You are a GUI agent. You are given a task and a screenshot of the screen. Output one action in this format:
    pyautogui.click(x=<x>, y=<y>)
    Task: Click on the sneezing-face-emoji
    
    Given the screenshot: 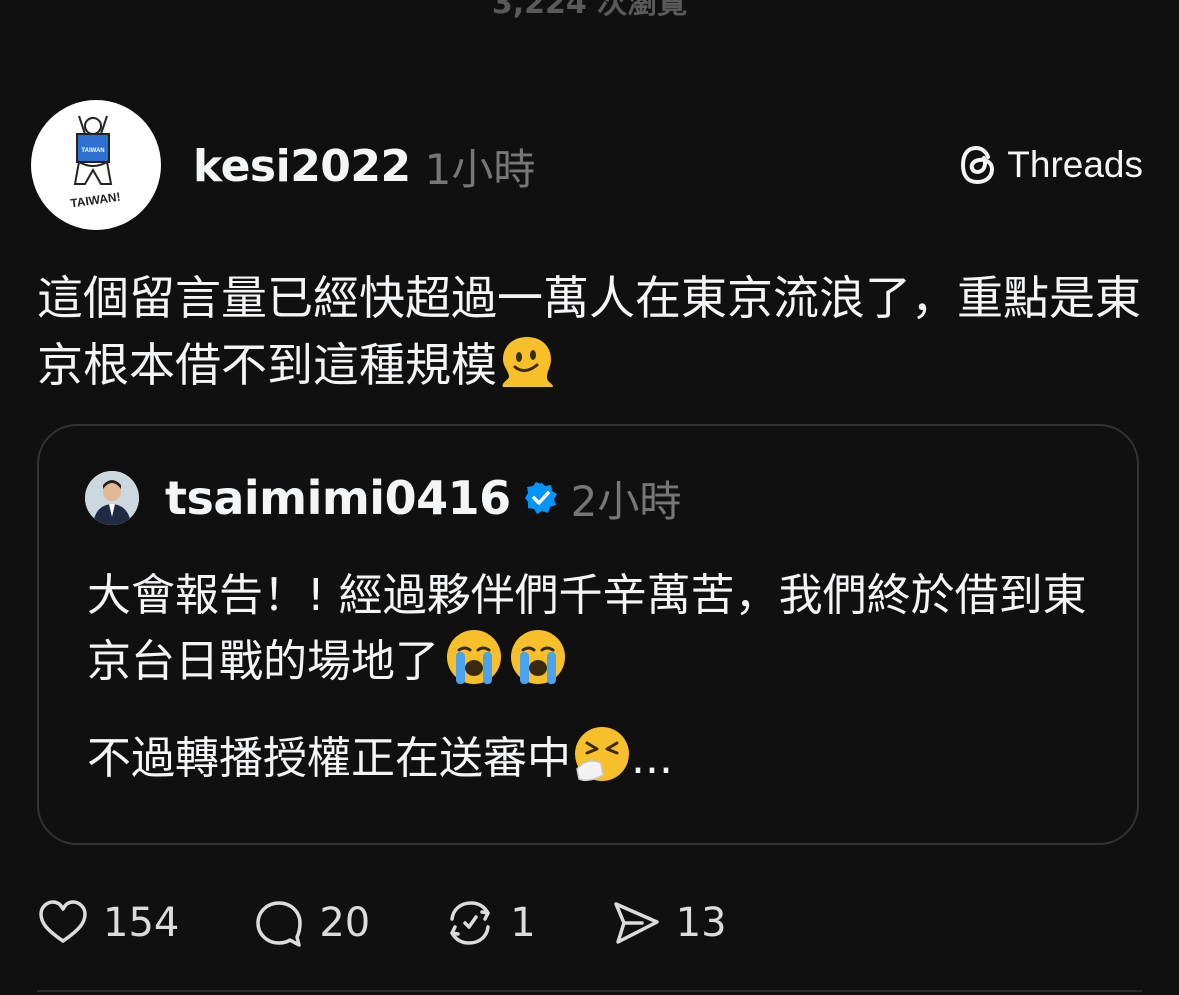 What is the action you would take?
    pyautogui.click(x=602, y=754)
    